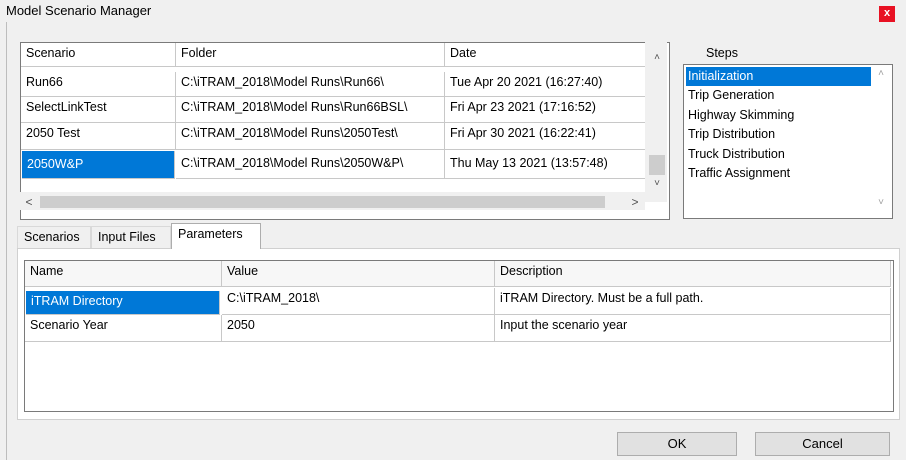 The image size is (906, 460). I want to click on table-row-date-cell: Fri Apr 30 2021 (16:22:41), so click(545, 136).